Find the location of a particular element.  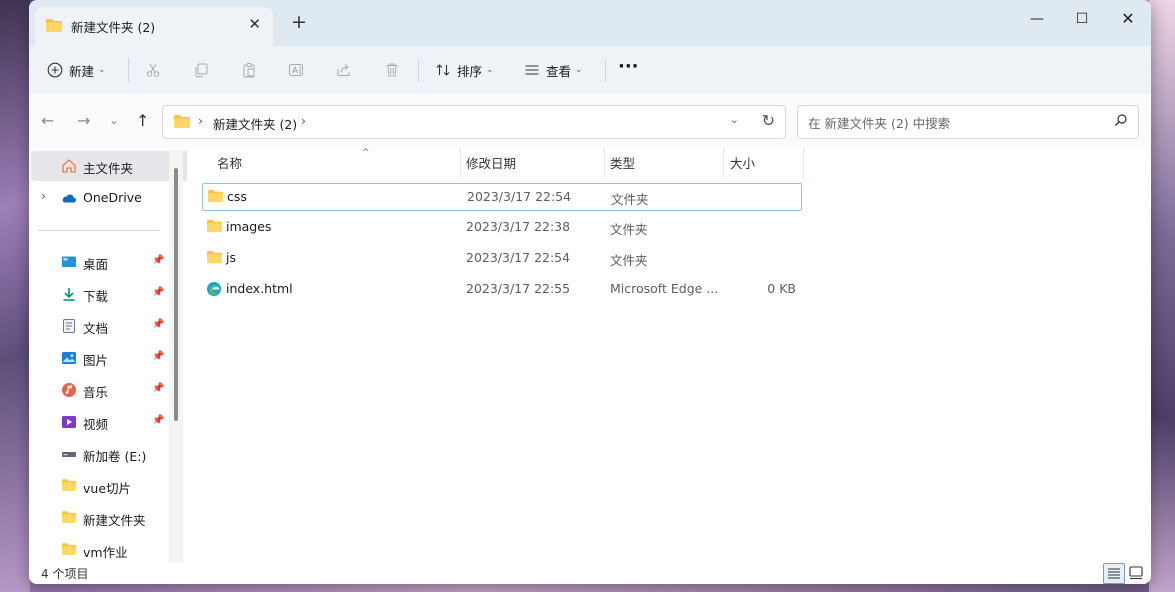

tab-current-folder: 新建文件夹 (2) ✕ is located at coordinates (154, 26).